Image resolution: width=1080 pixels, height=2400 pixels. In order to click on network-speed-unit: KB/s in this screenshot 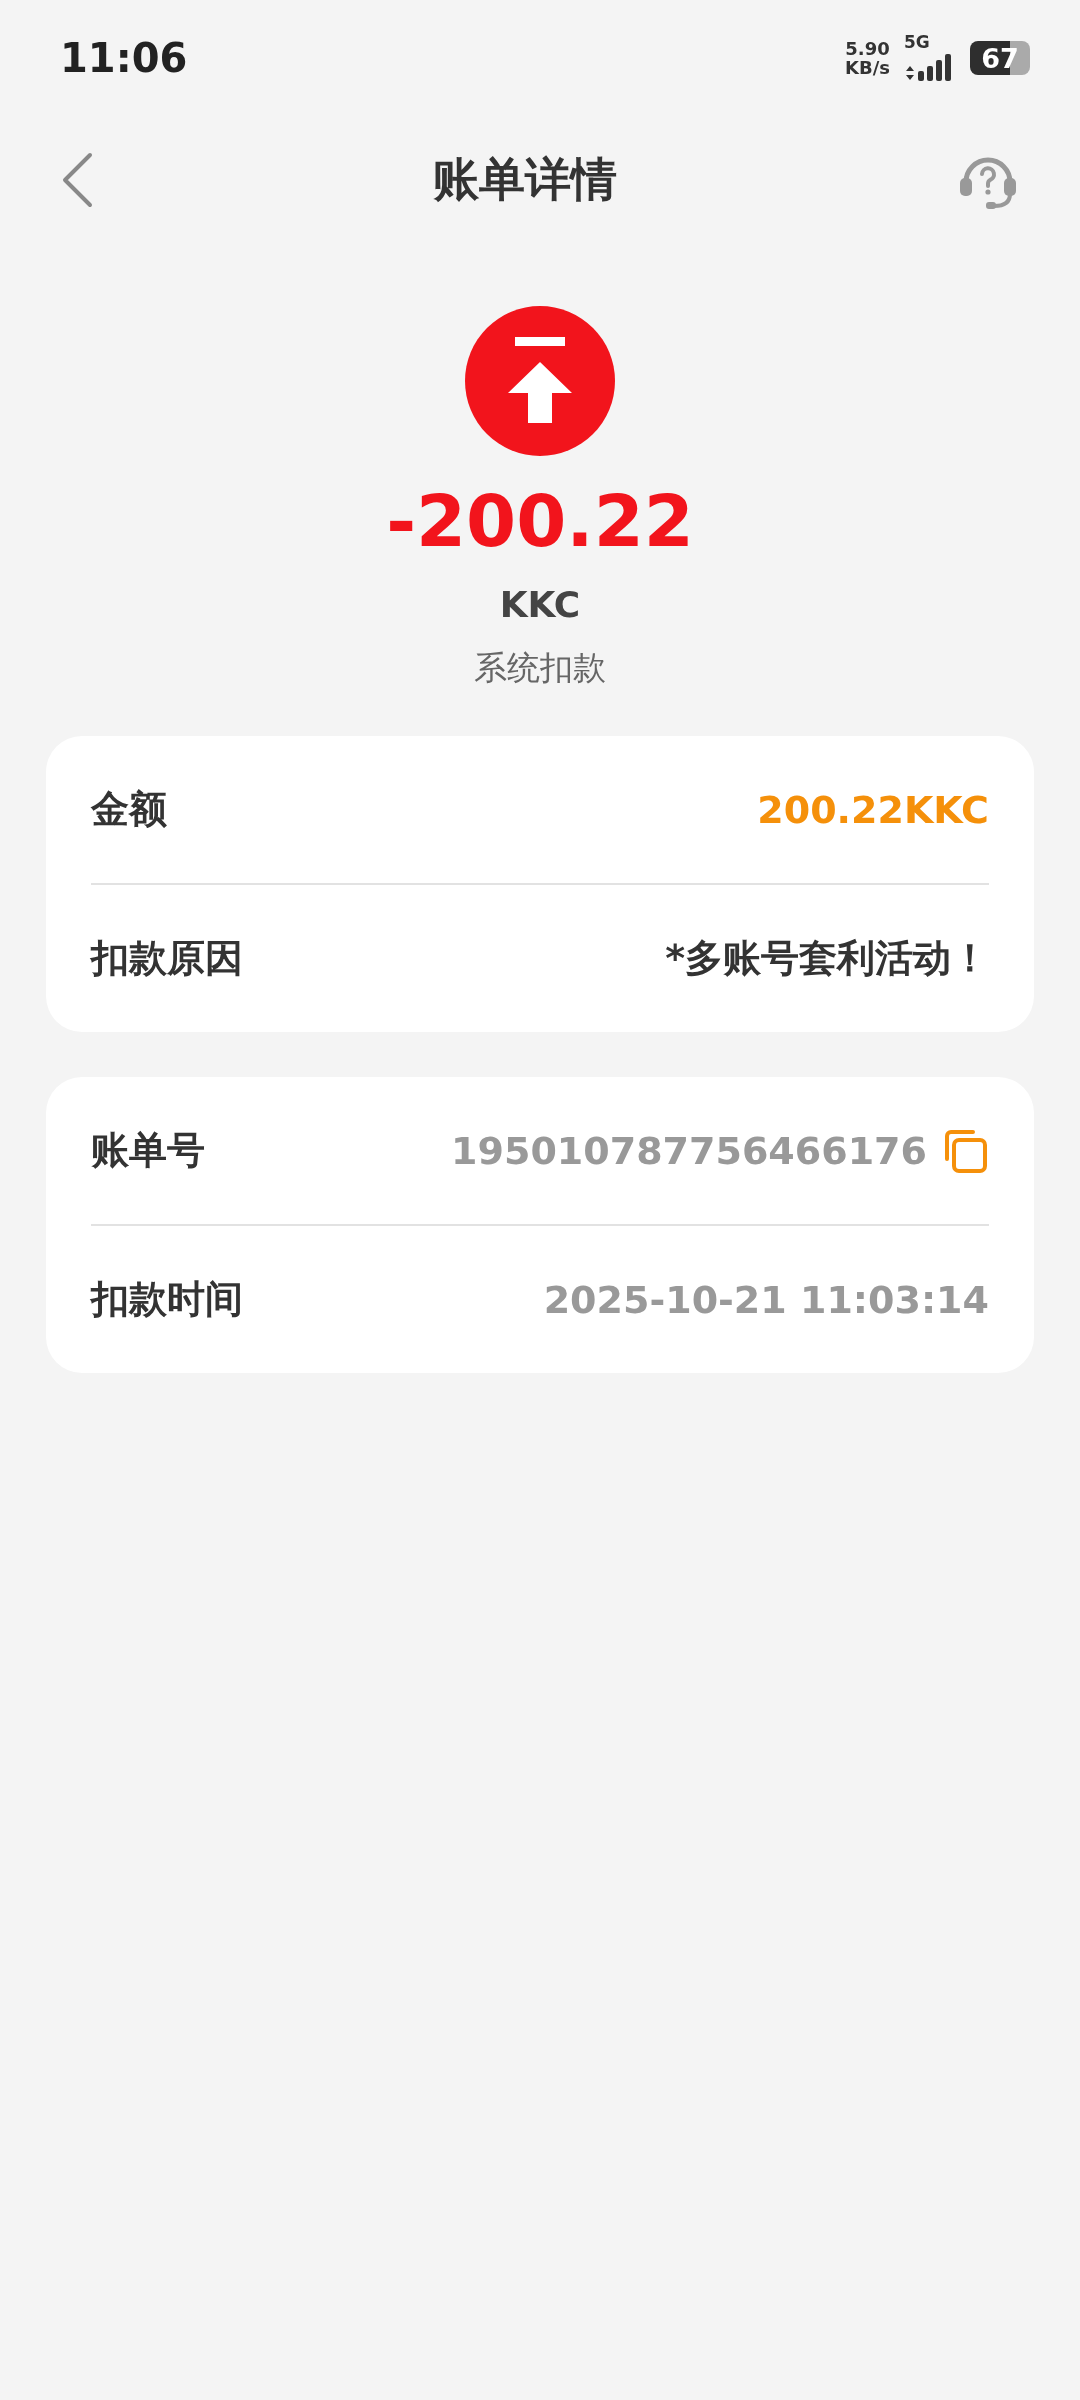, I will do `click(867, 67)`.